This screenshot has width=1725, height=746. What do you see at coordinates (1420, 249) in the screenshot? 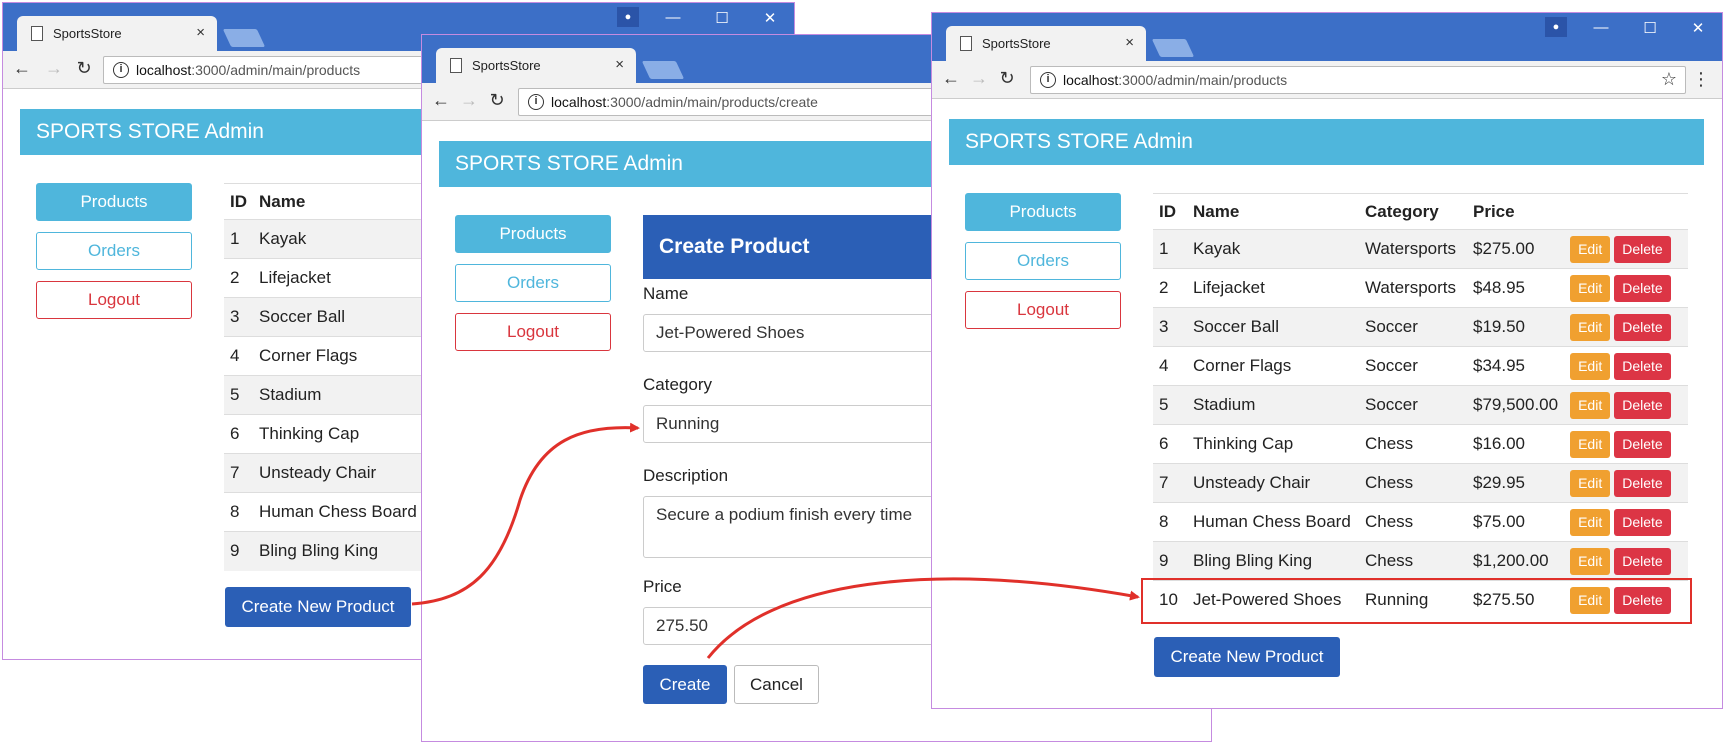
I see `table-row: 1 Kayak Watersports $275.00 Edit Delete` at bounding box center [1420, 249].